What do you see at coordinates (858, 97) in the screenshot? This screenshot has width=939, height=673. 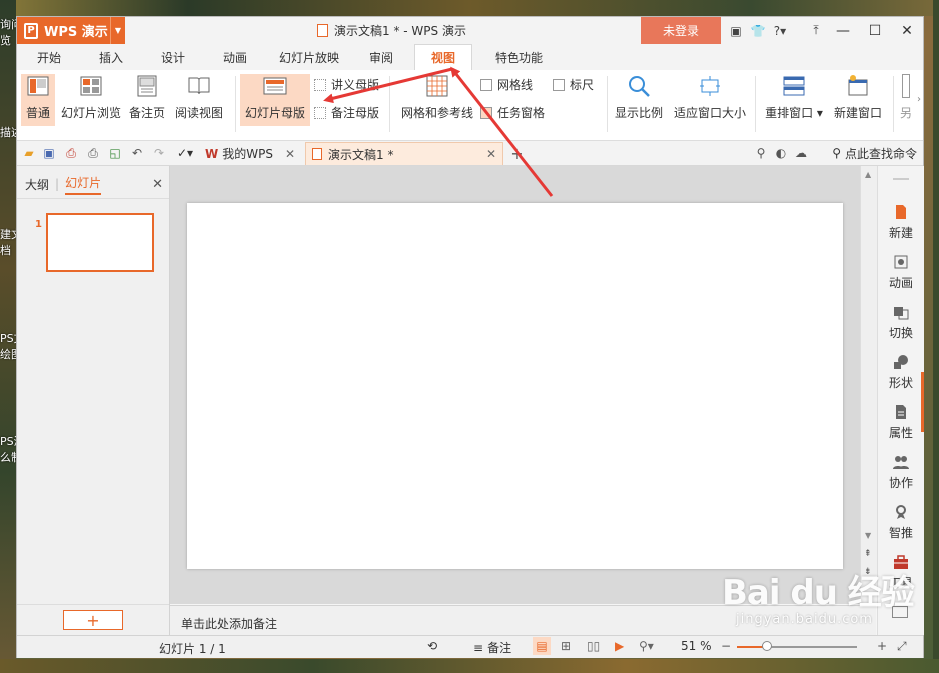 I see `new-window-button: 新建窗口` at bounding box center [858, 97].